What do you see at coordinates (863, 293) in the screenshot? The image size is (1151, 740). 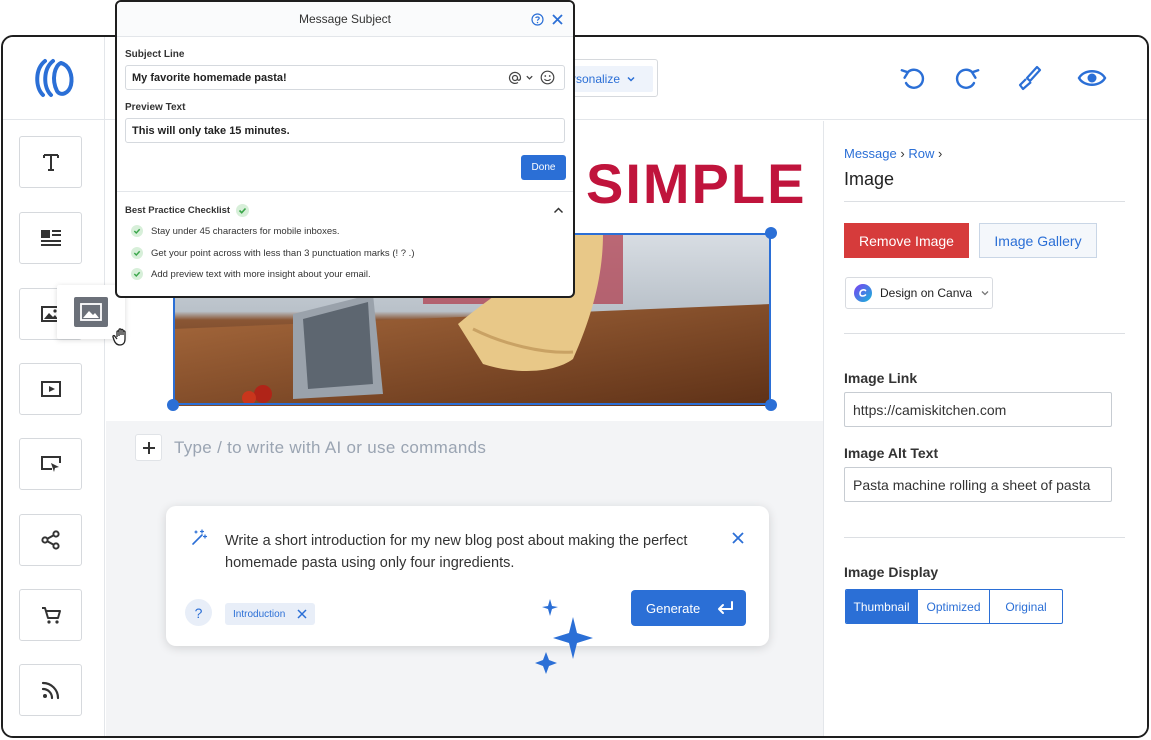 I see `canva-logo-icon` at bounding box center [863, 293].